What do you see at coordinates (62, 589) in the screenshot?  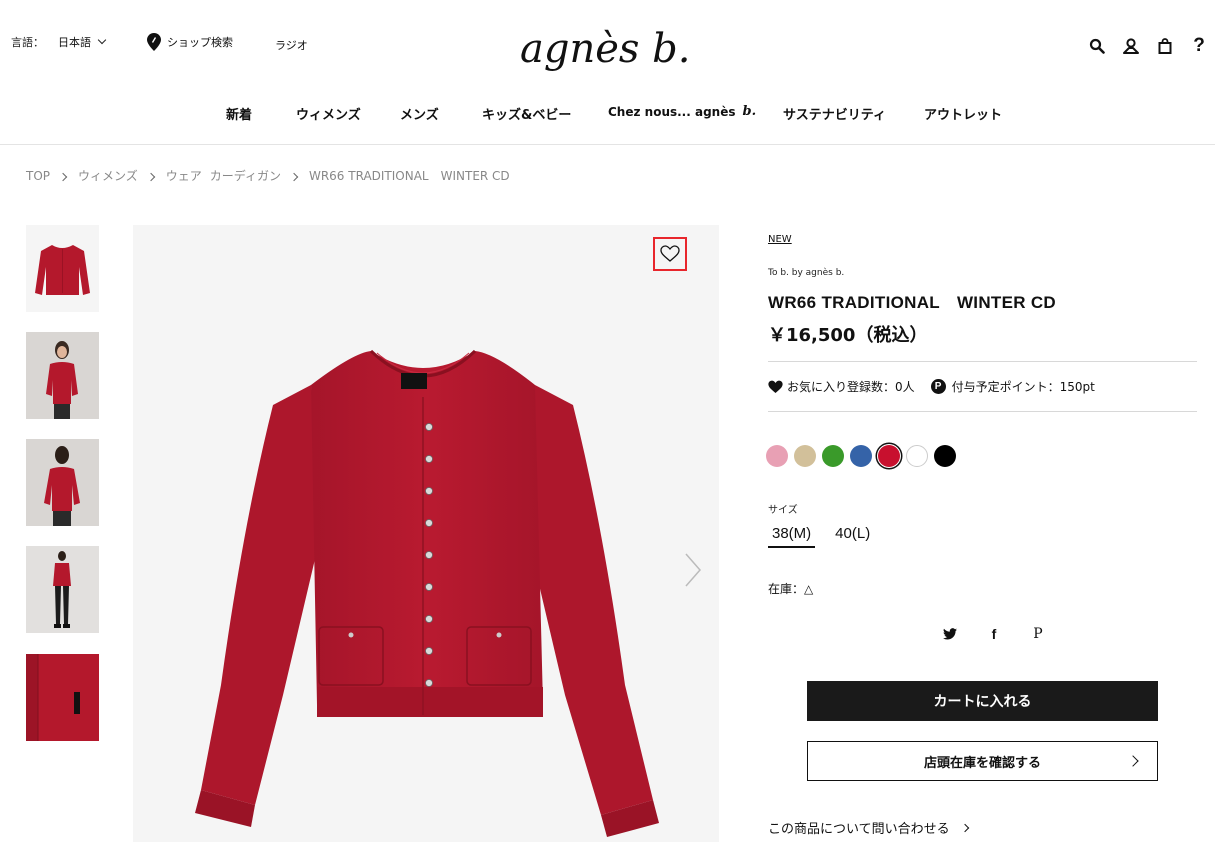 I see `thumbnail-model-full` at bounding box center [62, 589].